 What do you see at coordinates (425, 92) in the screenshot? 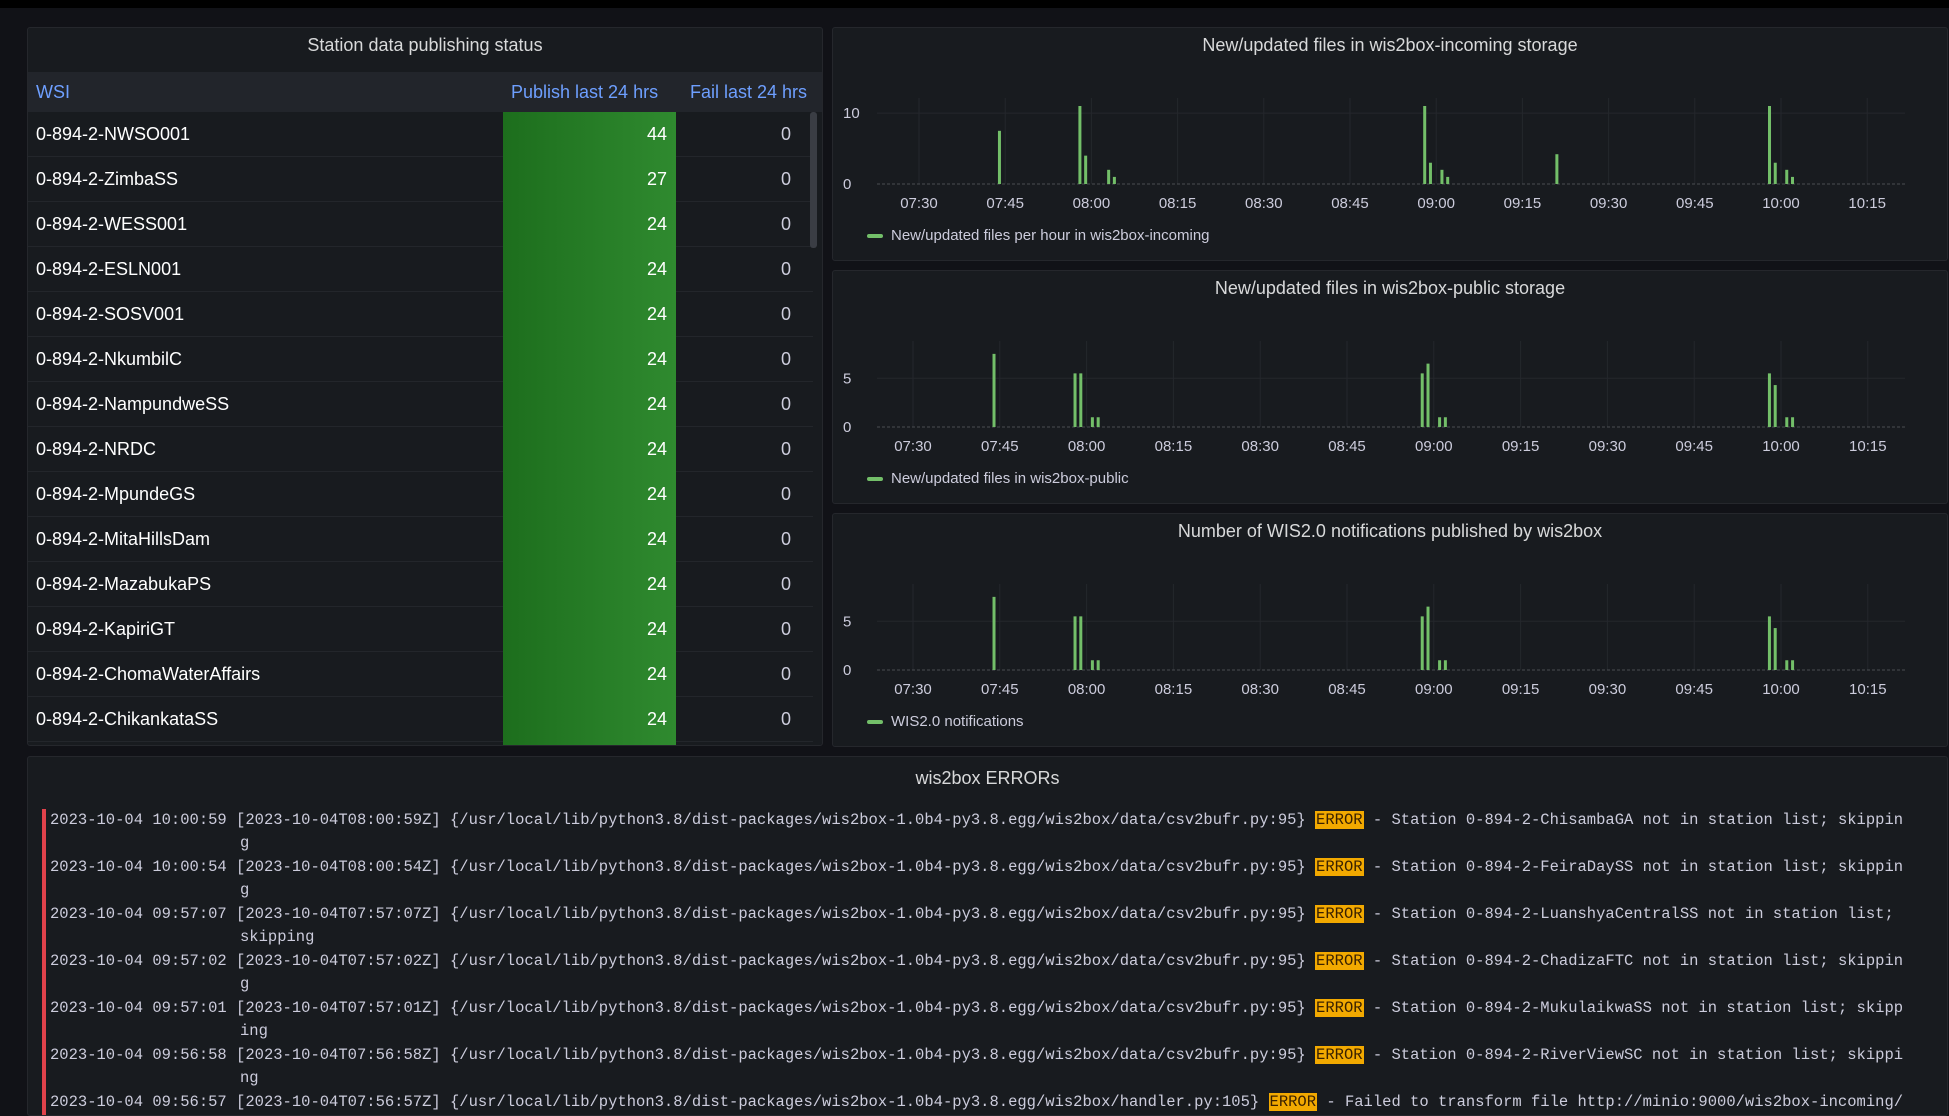
I see `table-header: WSI Publish last 24 hrs Fail last 24 hrs` at bounding box center [425, 92].